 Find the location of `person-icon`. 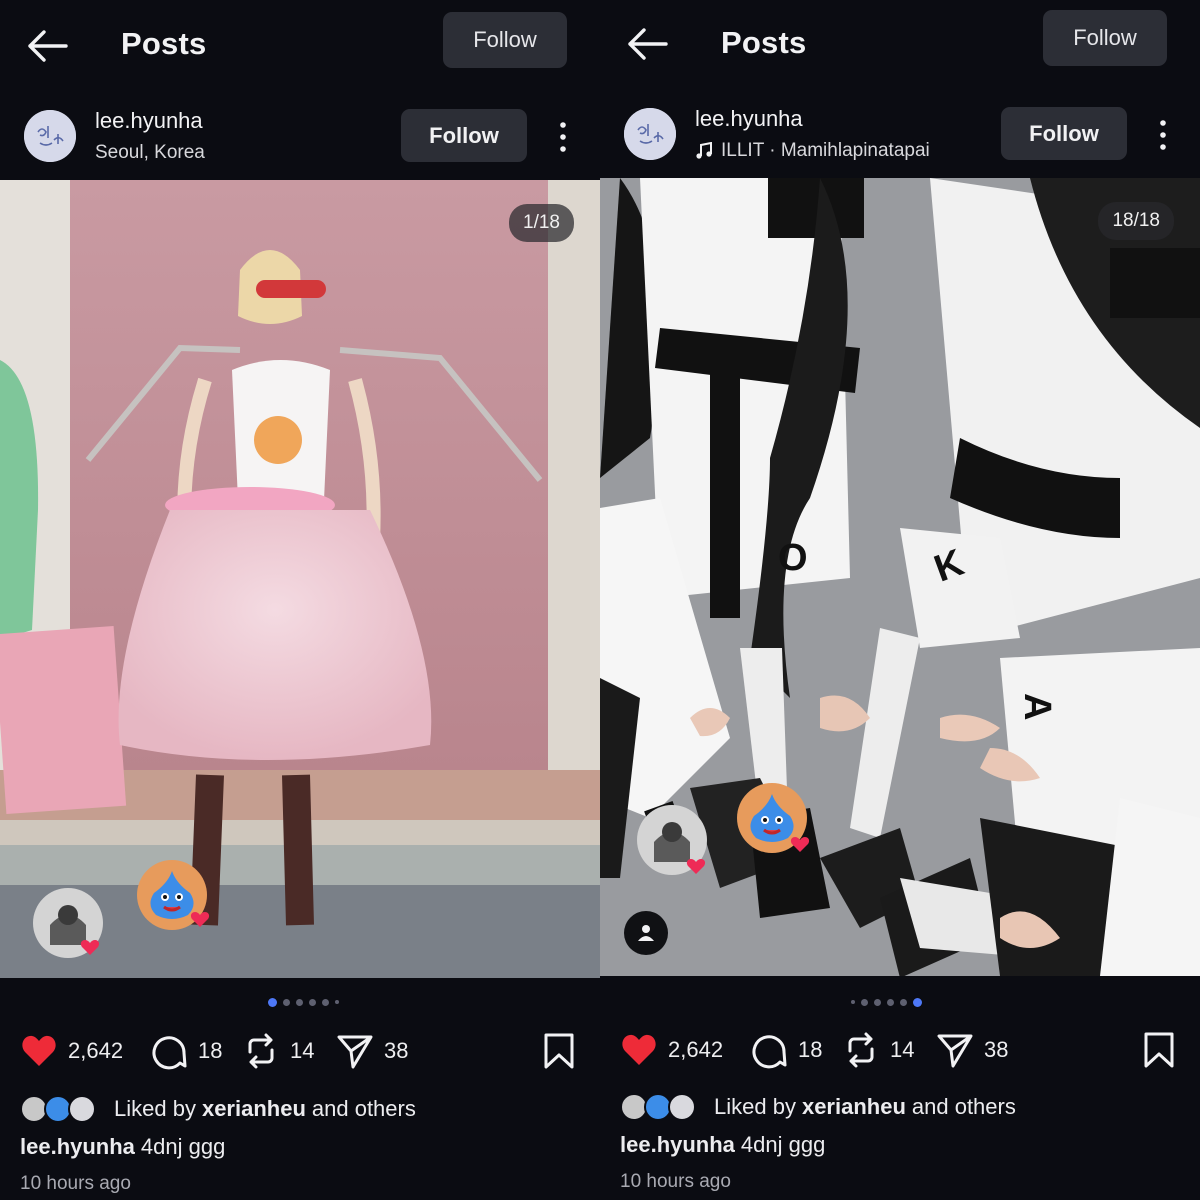

person-icon is located at coordinates (646, 933).